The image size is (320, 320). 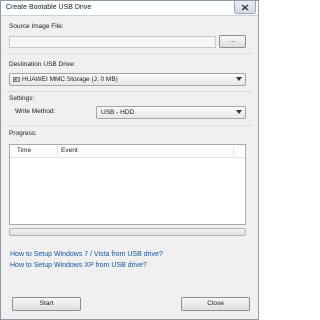 I want to click on settings-section: Settings: Write Method: USB - HDD, so click(x=129, y=108).